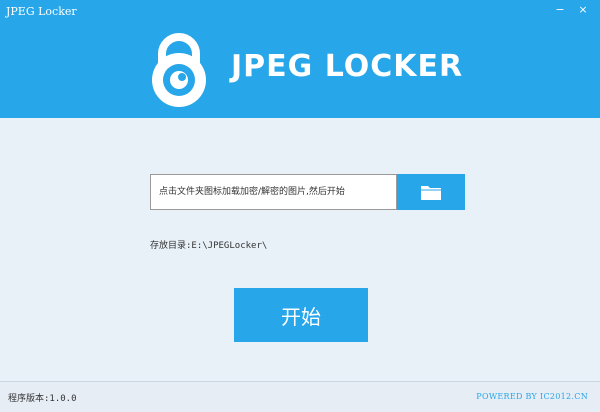 The width and height of the screenshot is (600, 412). I want to click on version-info: 程序版本:1.0.0, so click(42, 397).